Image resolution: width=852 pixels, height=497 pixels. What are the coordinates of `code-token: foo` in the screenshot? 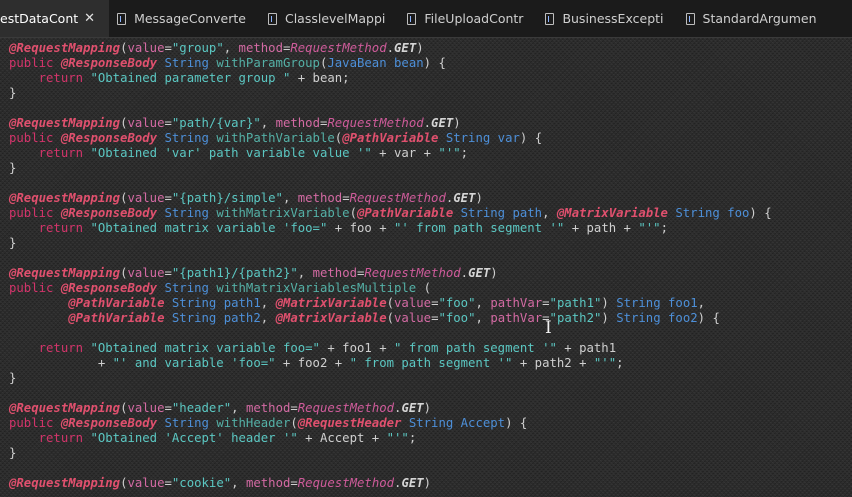 It's located at (738, 213).